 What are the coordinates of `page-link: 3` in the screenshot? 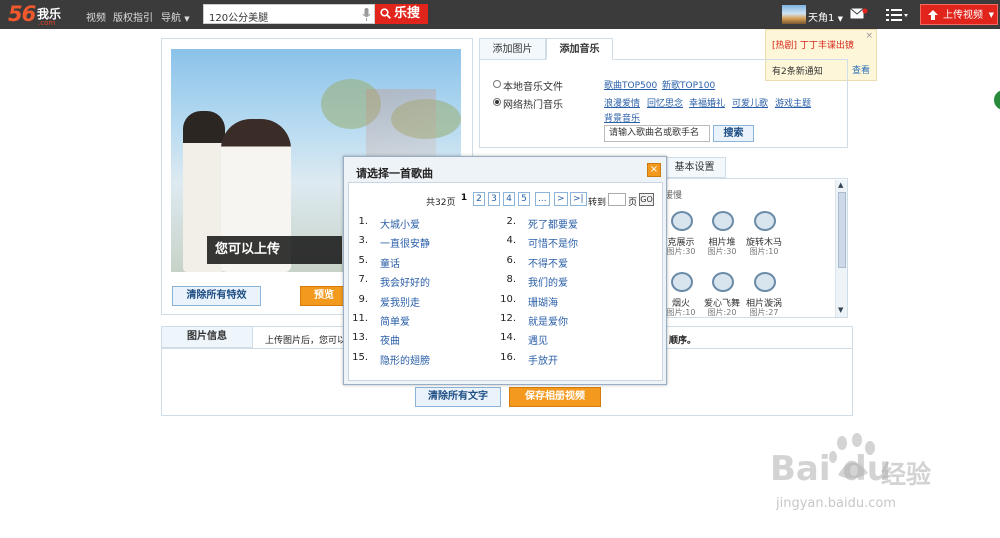 It's located at (494, 199).